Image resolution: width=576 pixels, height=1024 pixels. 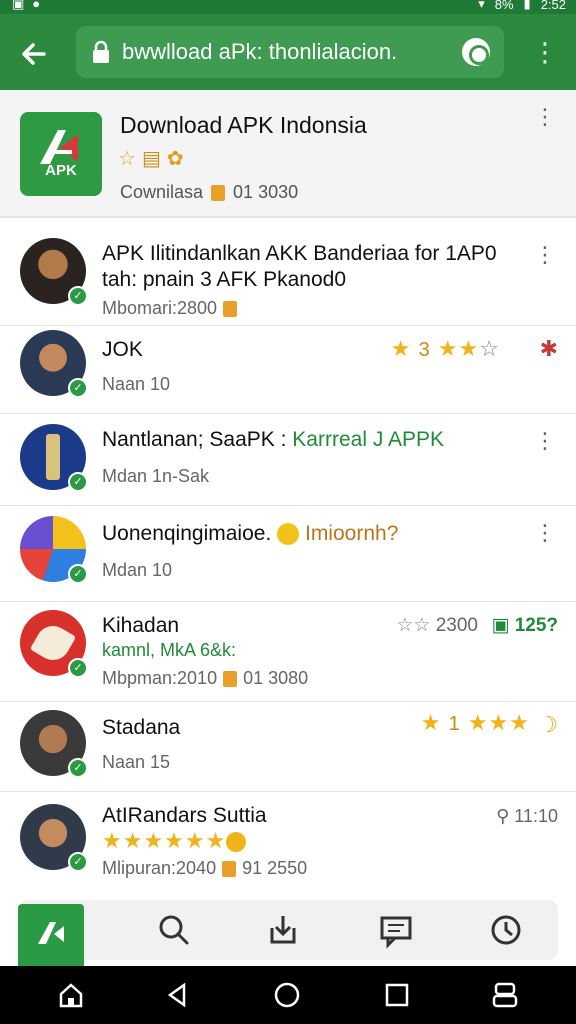 I want to click on home-nav-button, so click(x=51, y=937).